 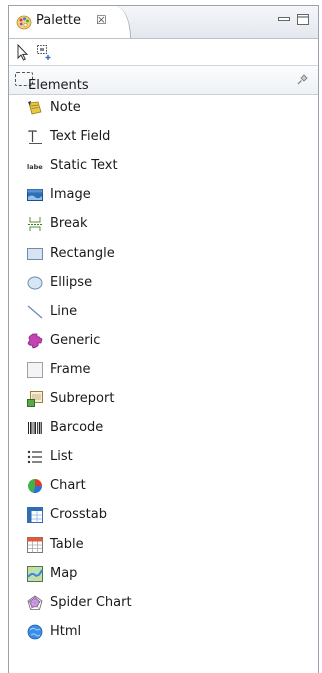 I want to click on break-icon, so click(x=35, y=224).